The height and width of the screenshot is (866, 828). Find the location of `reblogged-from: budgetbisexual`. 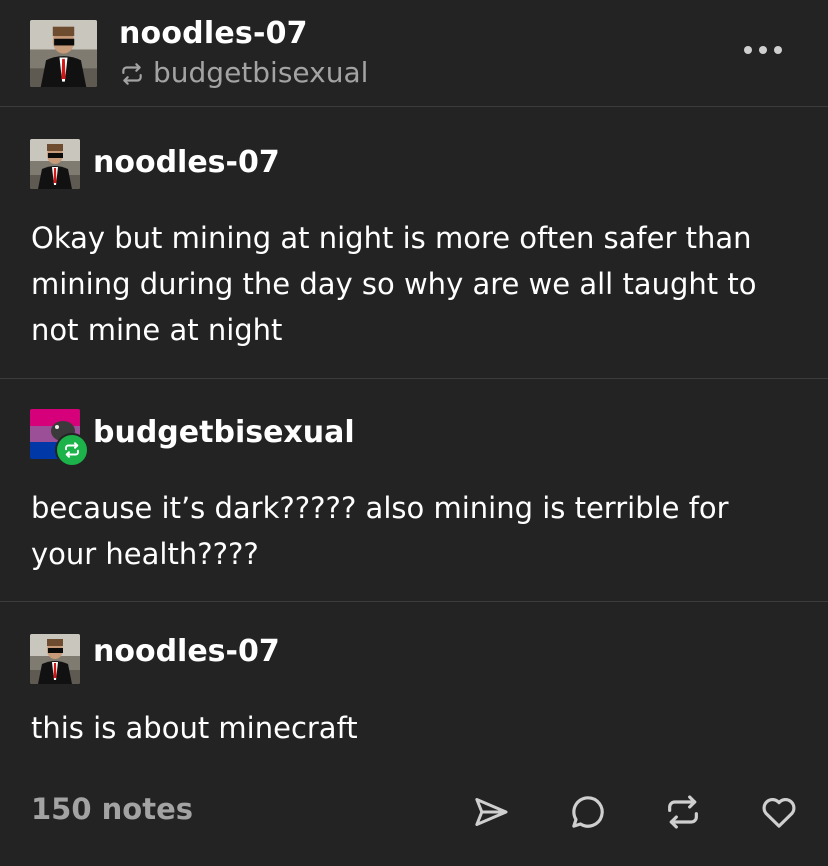

reblogged-from: budgetbisexual is located at coordinates (243, 72).